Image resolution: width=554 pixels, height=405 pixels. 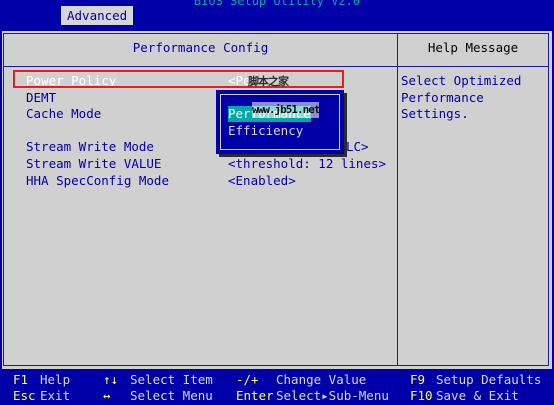 What do you see at coordinates (24, 395) in the screenshot?
I see `key-esc: Esc` at bounding box center [24, 395].